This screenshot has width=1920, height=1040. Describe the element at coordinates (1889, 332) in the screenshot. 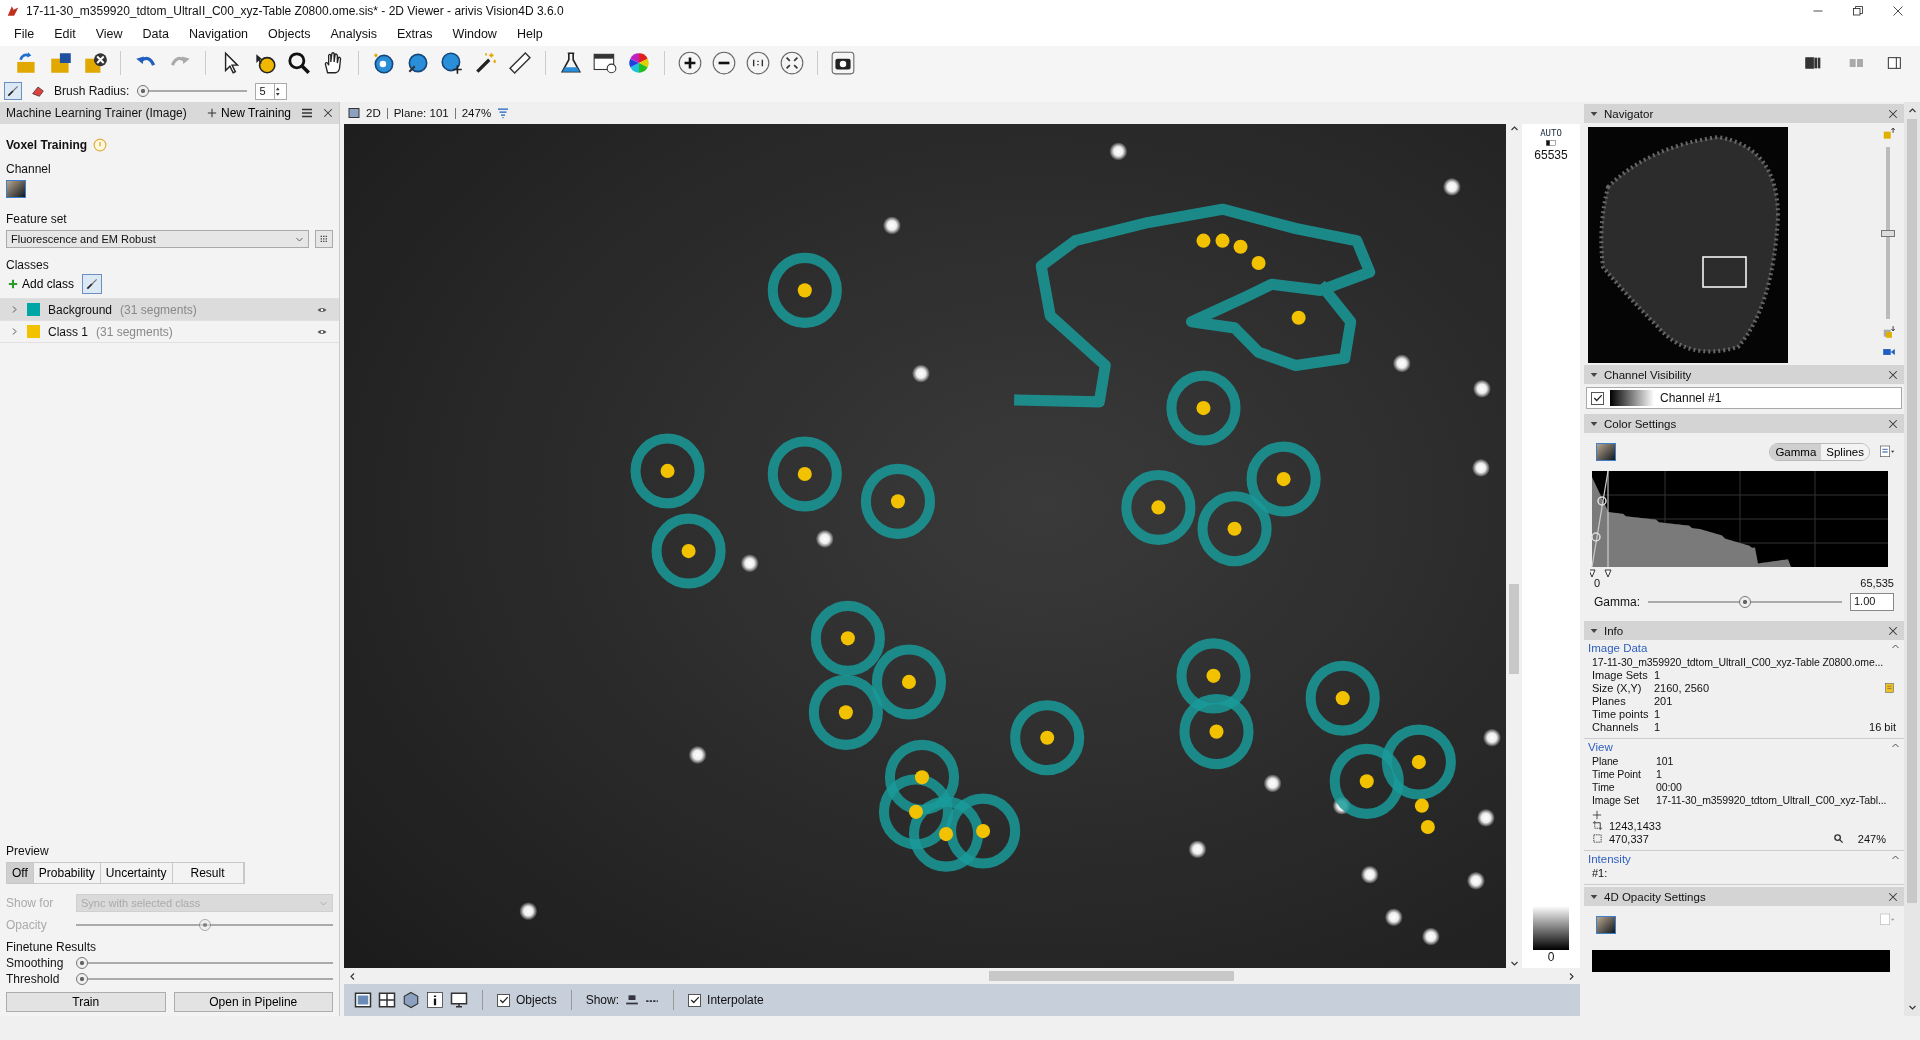

I see `plane-down-icon` at that location.